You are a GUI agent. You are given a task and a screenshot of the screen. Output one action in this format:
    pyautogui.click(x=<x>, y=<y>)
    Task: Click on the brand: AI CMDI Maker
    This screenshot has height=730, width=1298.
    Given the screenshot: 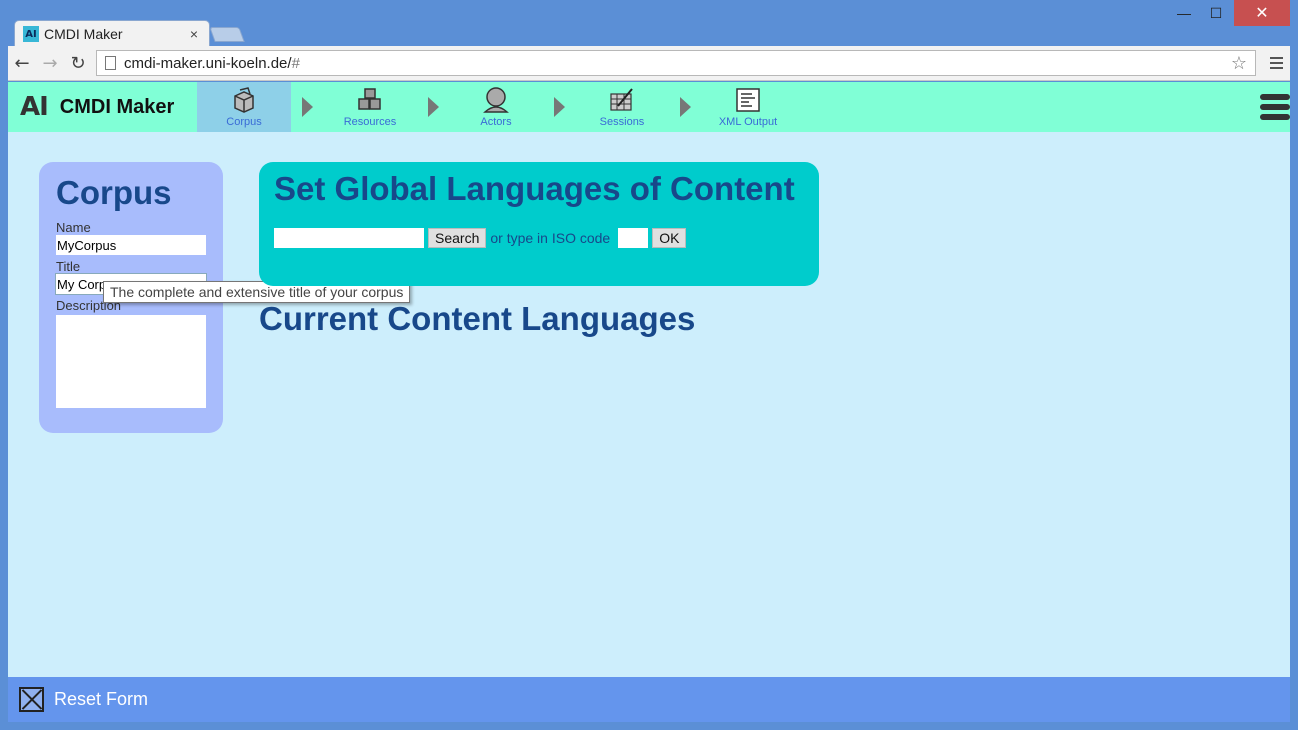 What is the action you would take?
    pyautogui.click(x=102, y=107)
    